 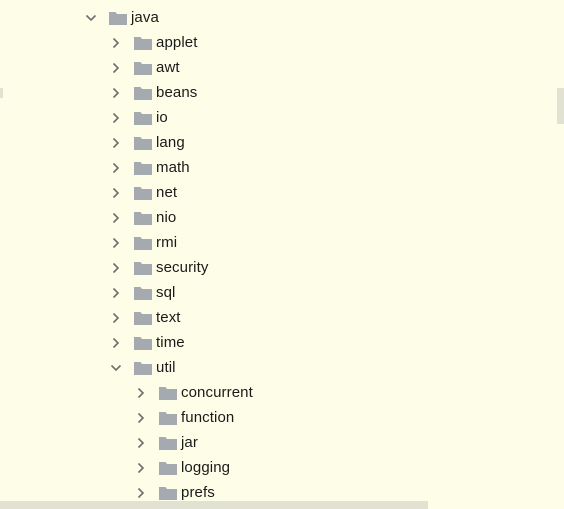 I want to click on tree-item-label: beans, so click(x=177, y=92).